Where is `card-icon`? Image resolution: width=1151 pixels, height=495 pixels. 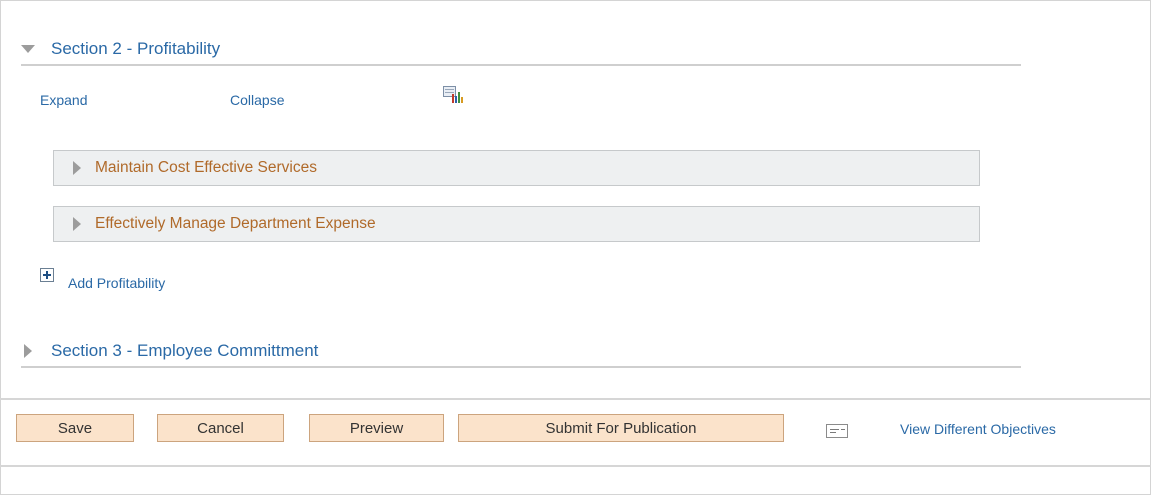
card-icon is located at coordinates (837, 431).